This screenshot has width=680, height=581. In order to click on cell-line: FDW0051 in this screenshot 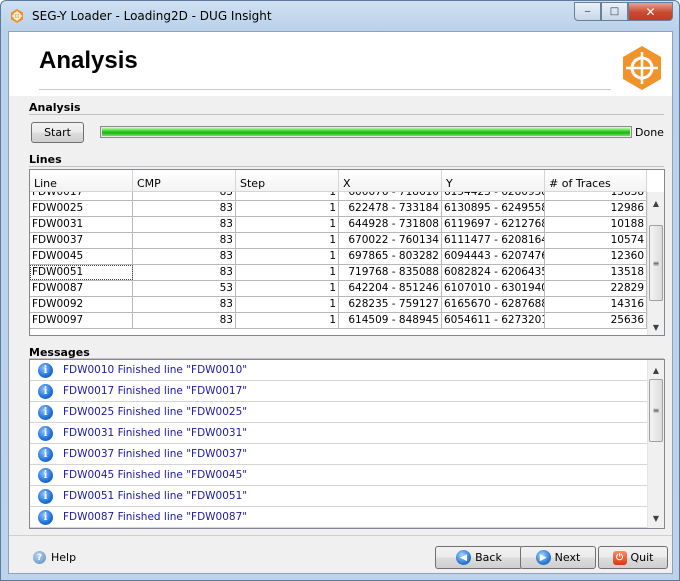, I will do `click(81, 272)`.